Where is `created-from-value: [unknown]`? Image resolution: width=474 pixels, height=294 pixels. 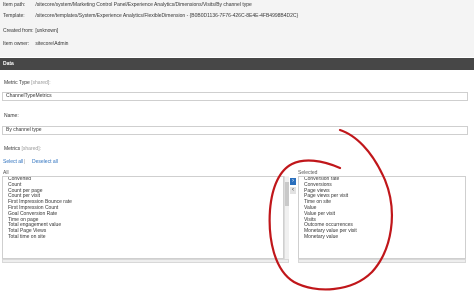
created-from-value: [unknown] is located at coordinates (47, 31).